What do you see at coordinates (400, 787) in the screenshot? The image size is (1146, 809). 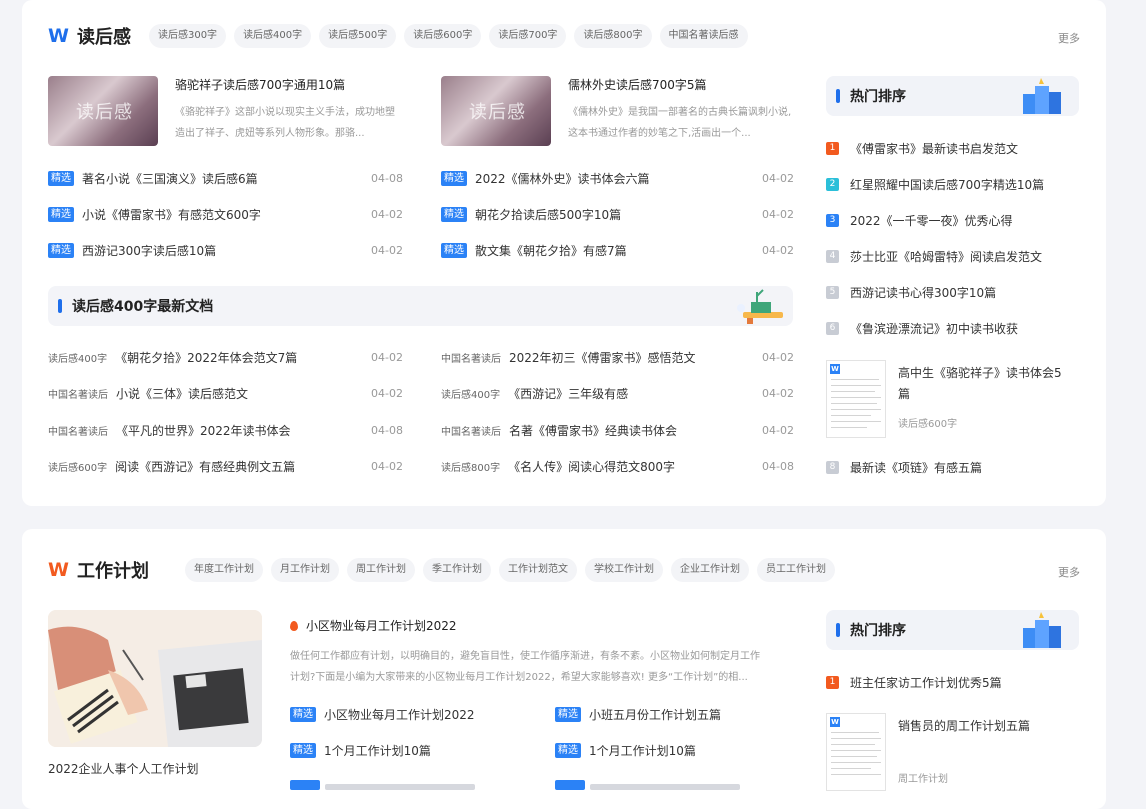 I see `list-item-cut` at bounding box center [400, 787].